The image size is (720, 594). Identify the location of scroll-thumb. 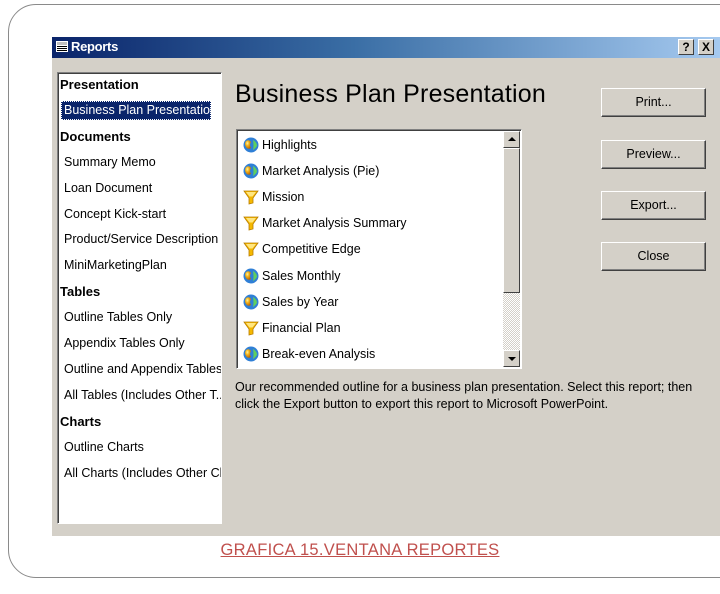
(511, 220).